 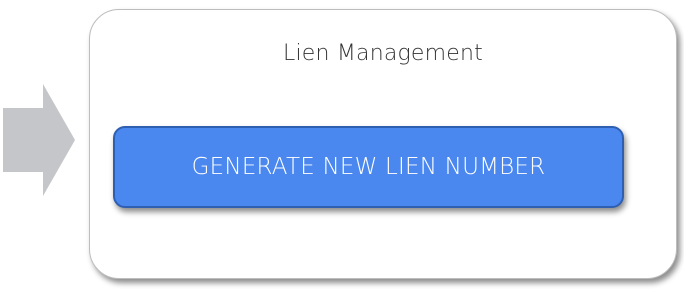 I want to click on right-arrow-icon, so click(x=39, y=140).